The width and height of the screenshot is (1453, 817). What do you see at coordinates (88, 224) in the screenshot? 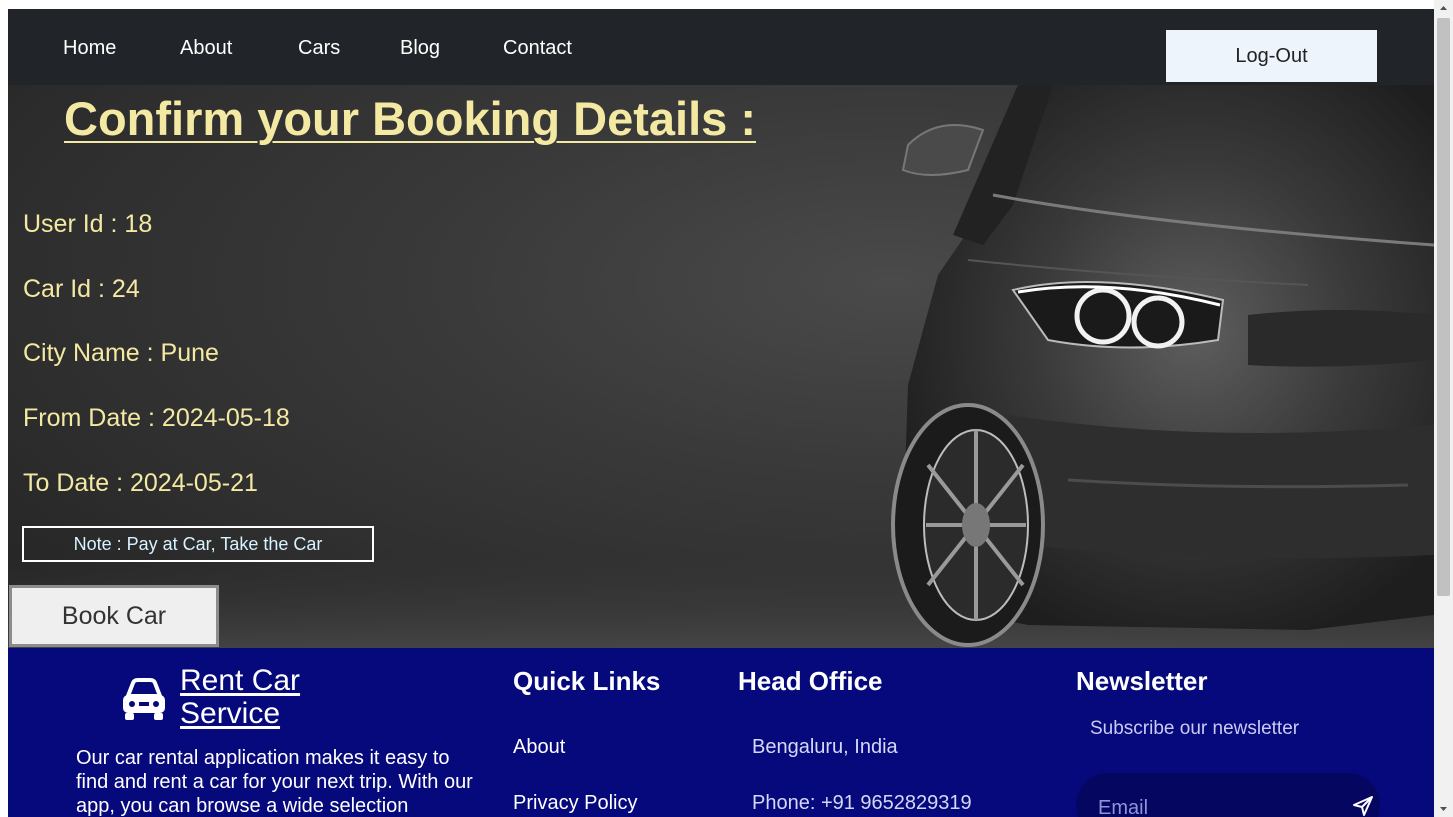
I see `user-id-text: User Id : 18` at bounding box center [88, 224].